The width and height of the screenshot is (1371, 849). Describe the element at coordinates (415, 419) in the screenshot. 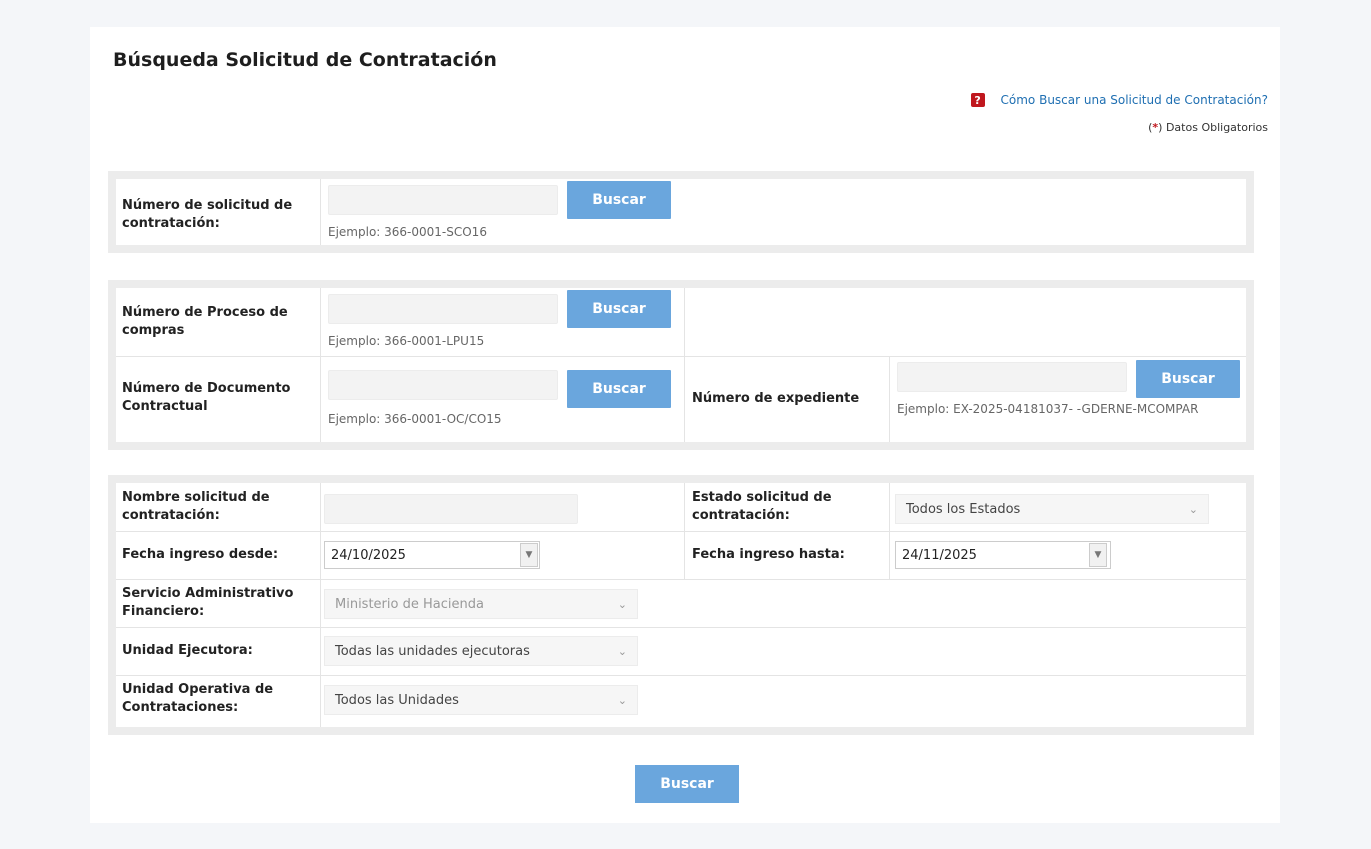

I see `documento-hint: Ejemplo: 366-0001-OC/CO15` at that location.